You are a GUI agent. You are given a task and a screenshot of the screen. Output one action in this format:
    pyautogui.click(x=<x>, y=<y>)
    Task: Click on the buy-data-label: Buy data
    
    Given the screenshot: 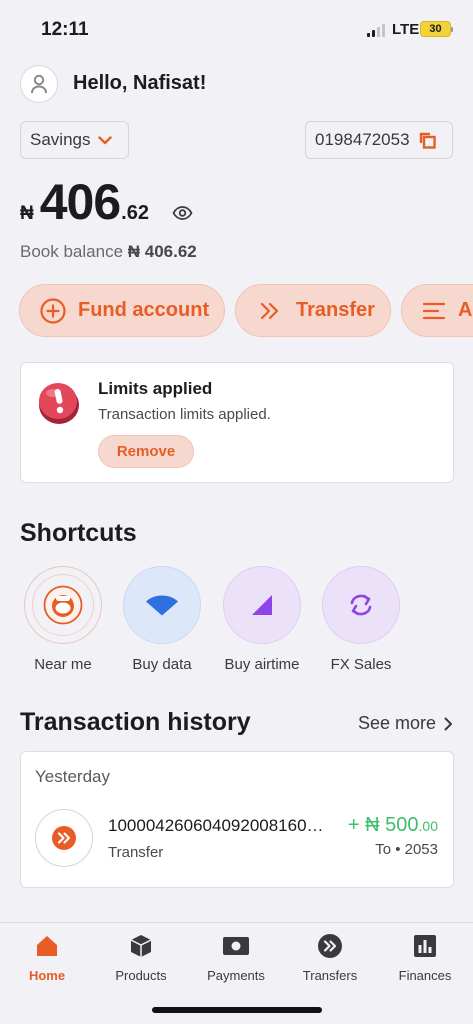 What is the action you would take?
    pyautogui.click(x=162, y=664)
    